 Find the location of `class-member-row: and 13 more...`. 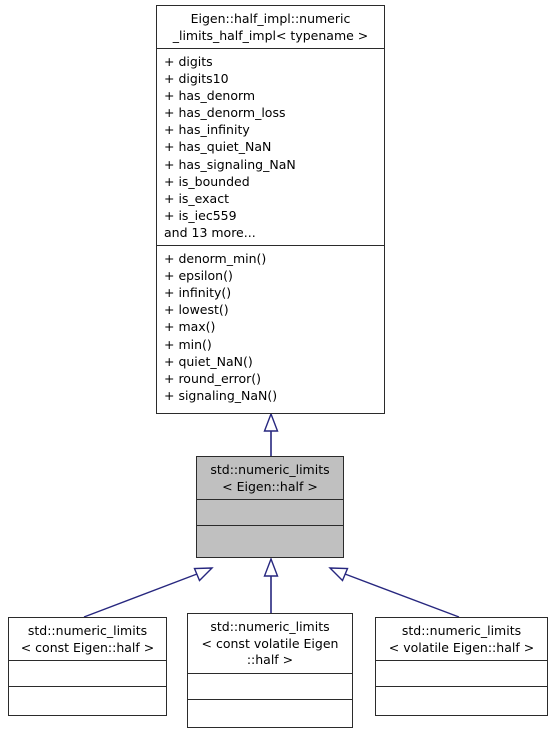

class-member-row: and 13 more... is located at coordinates (210, 232).